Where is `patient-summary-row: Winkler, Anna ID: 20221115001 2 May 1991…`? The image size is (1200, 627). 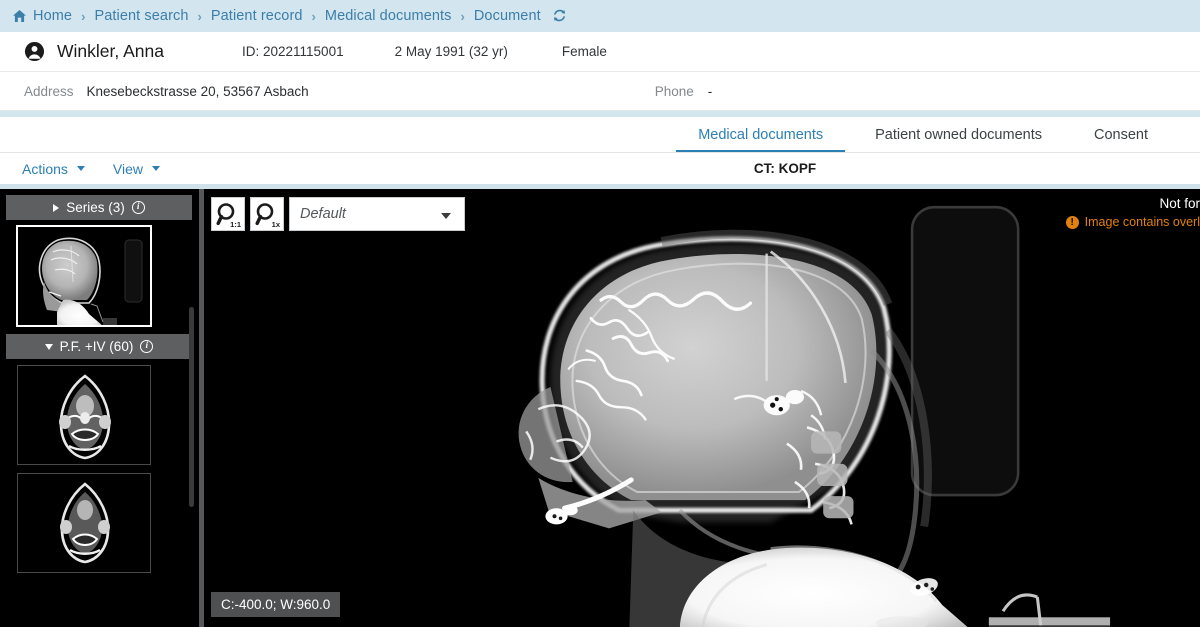
patient-summary-row: Winkler, Anna ID: 20221115001 2 May 1991… is located at coordinates (600, 52).